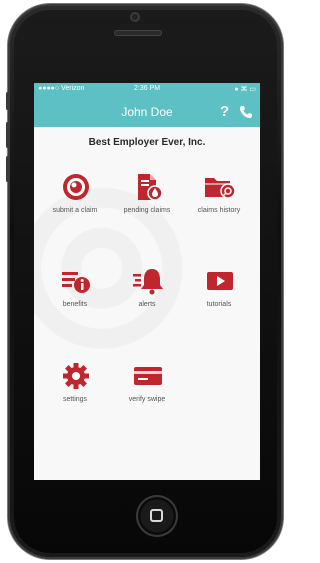 This screenshot has width=320, height=563. What do you see at coordinates (148, 376) in the screenshot?
I see `card-icon` at bounding box center [148, 376].